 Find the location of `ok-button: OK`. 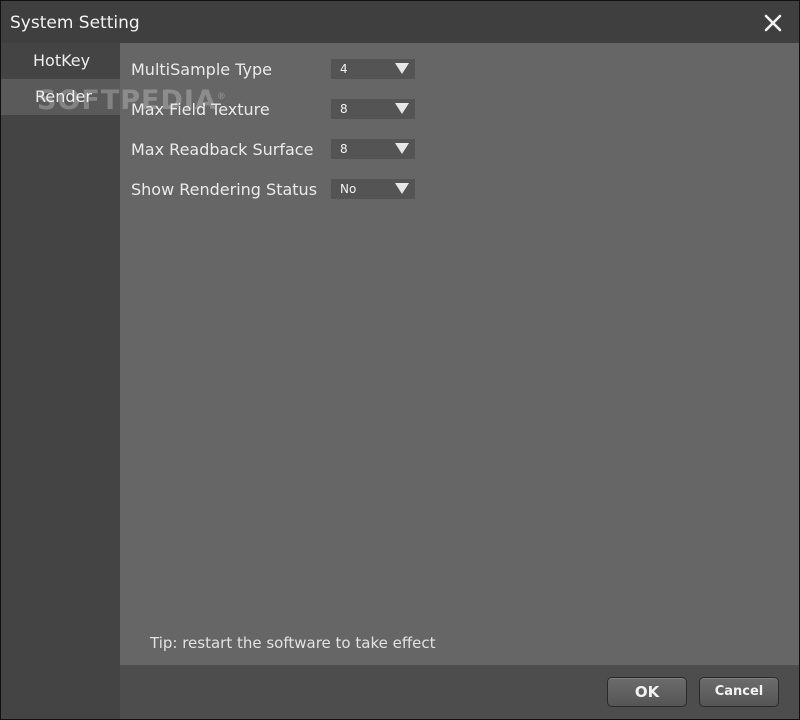

ok-button: OK is located at coordinates (647, 692).